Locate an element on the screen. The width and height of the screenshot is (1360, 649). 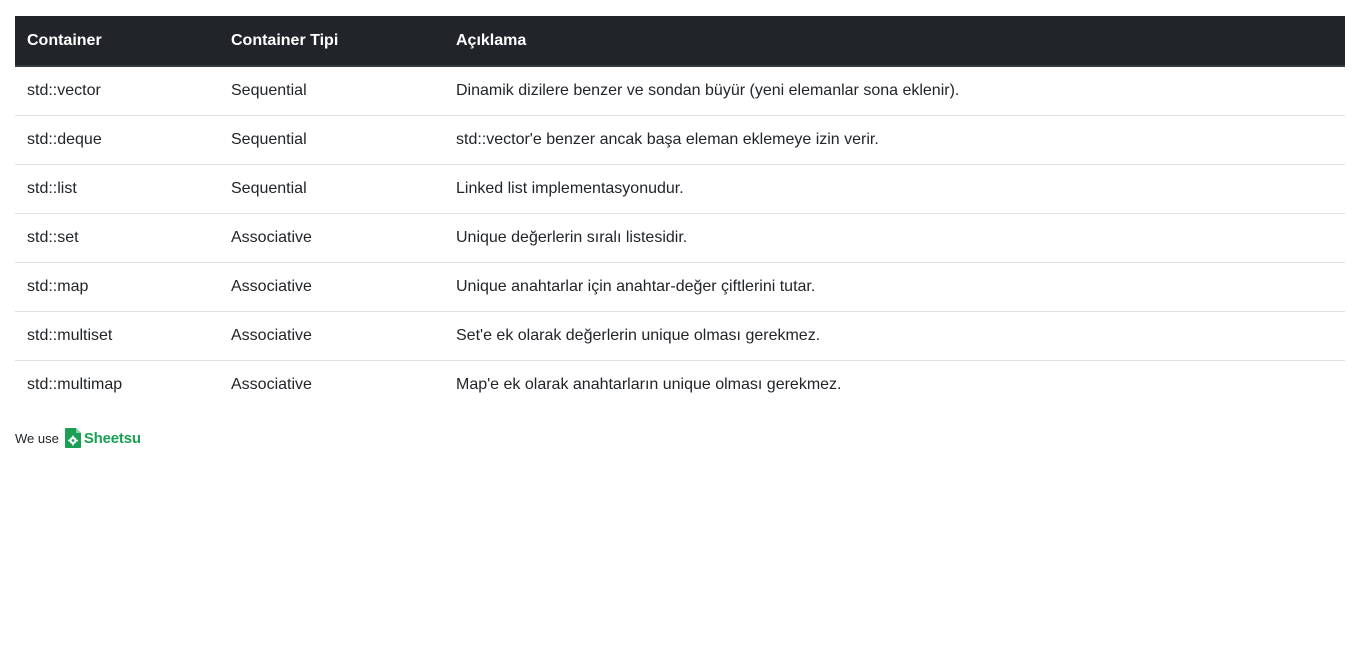
header-container: Container is located at coordinates (117, 41).